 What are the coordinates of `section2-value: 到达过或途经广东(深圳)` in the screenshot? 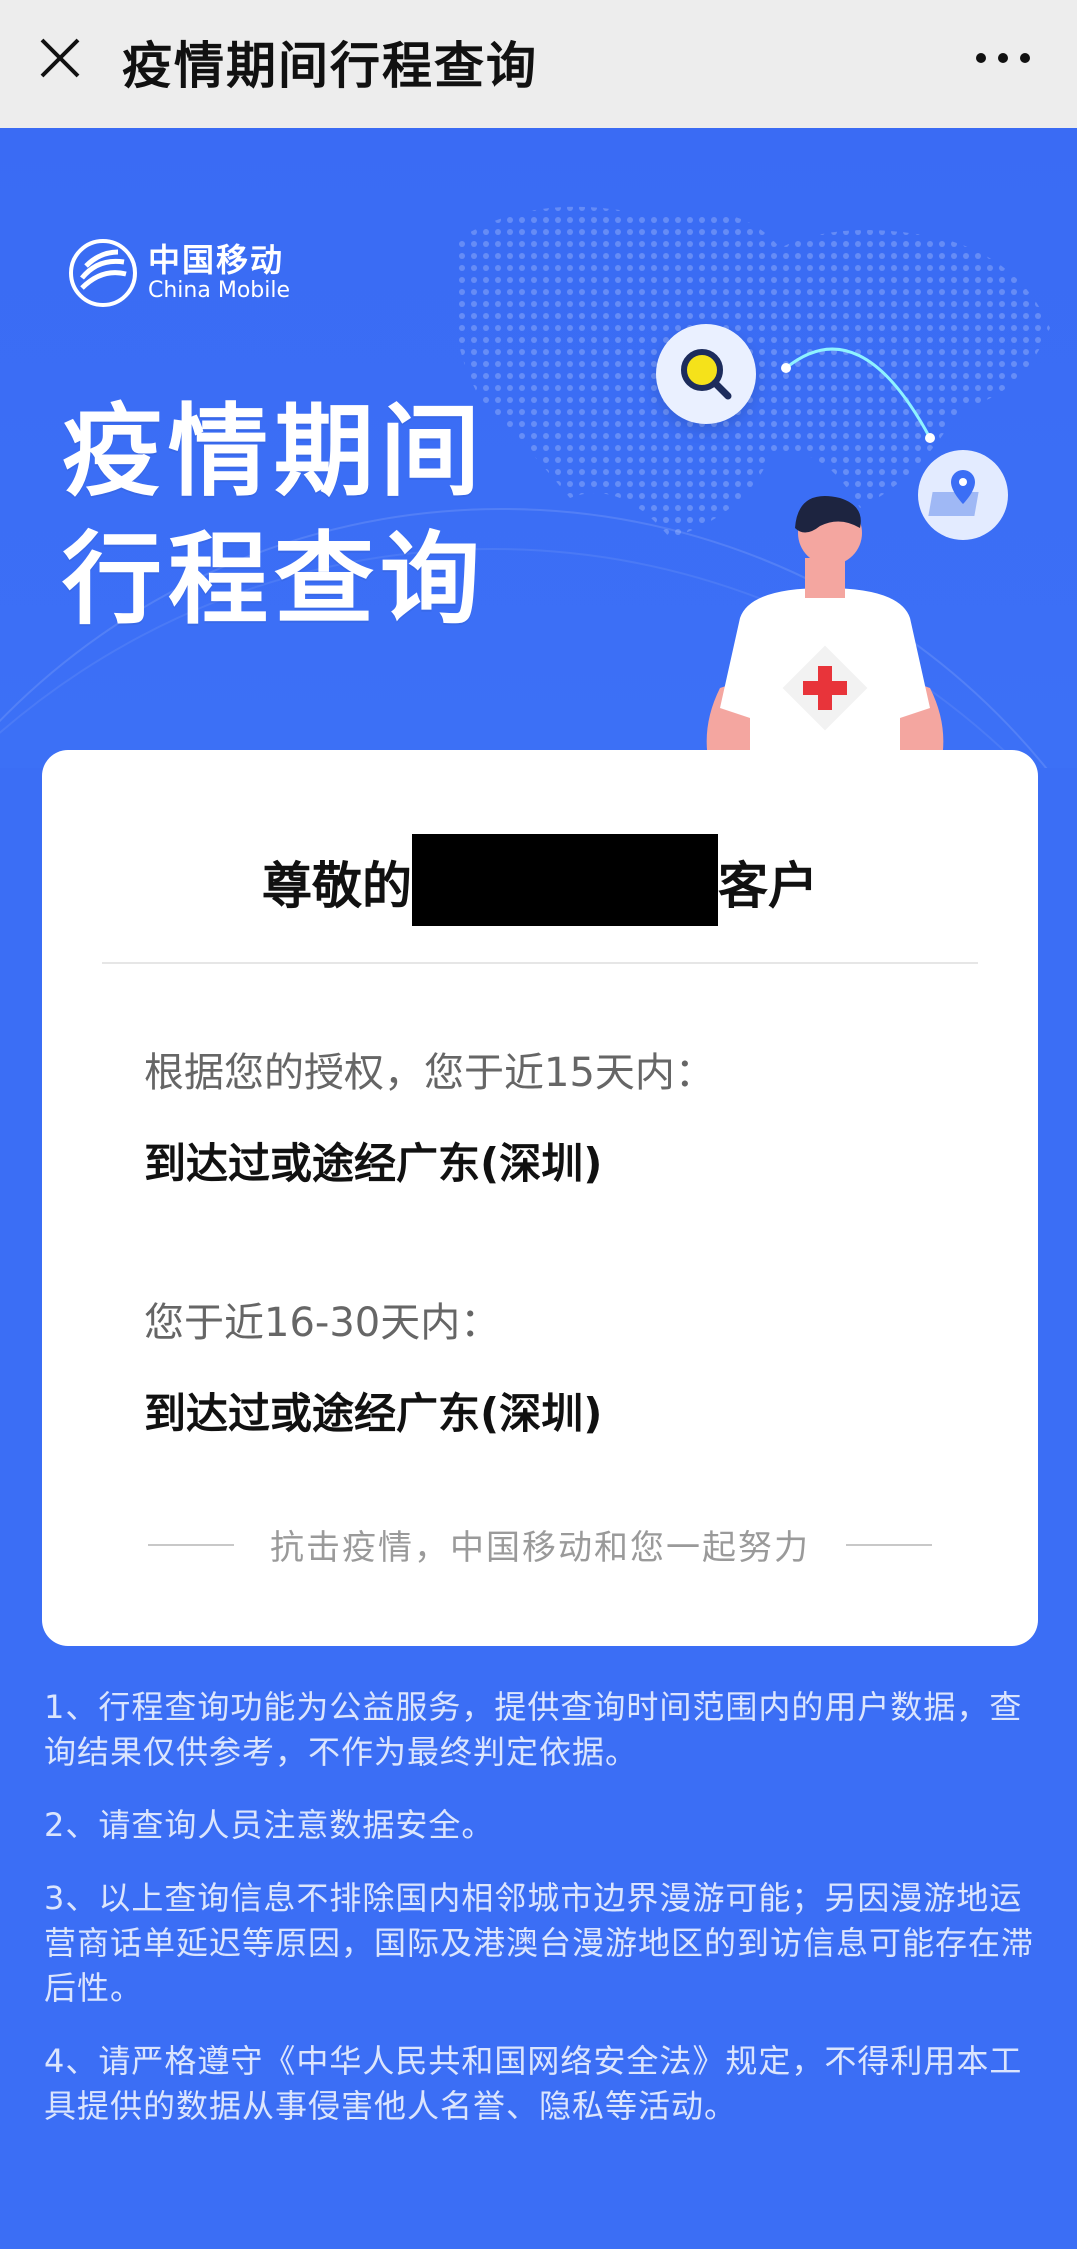 It's located at (373, 1413).